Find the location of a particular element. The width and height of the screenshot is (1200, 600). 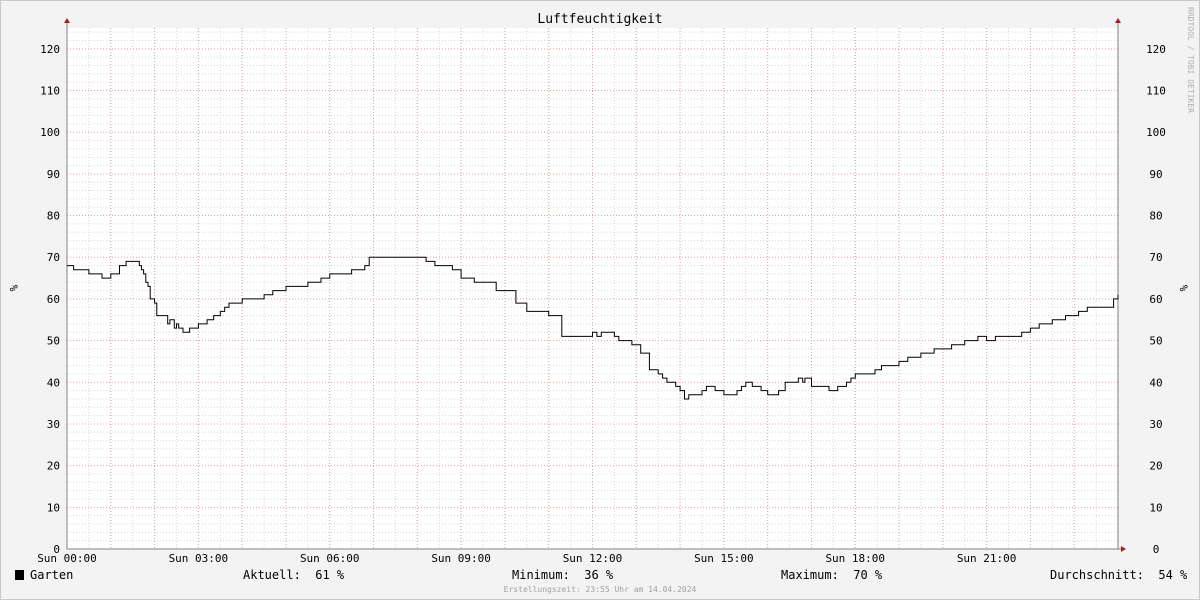

legend-aktuell: Aktuell: 61 % is located at coordinates (294, 575).